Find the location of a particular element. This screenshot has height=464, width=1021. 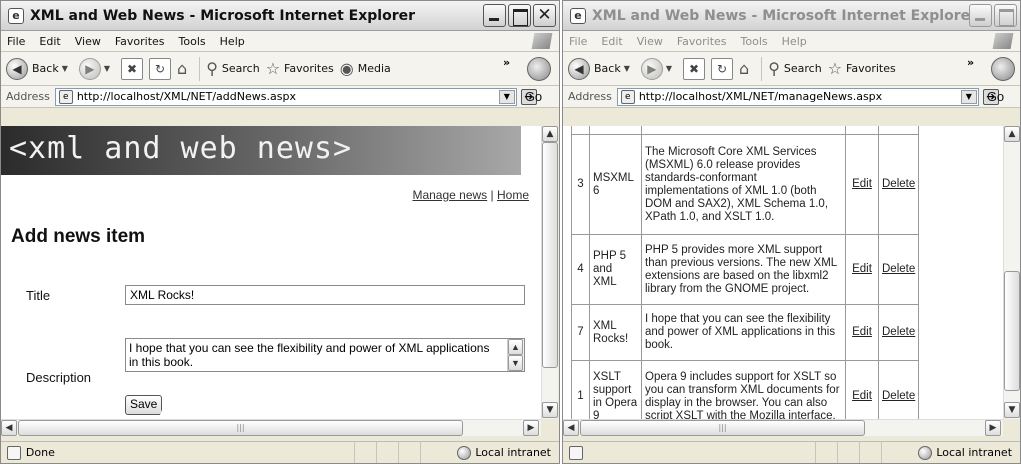

textarea-scrollbar: ▲ ▼ is located at coordinates (515, 355).